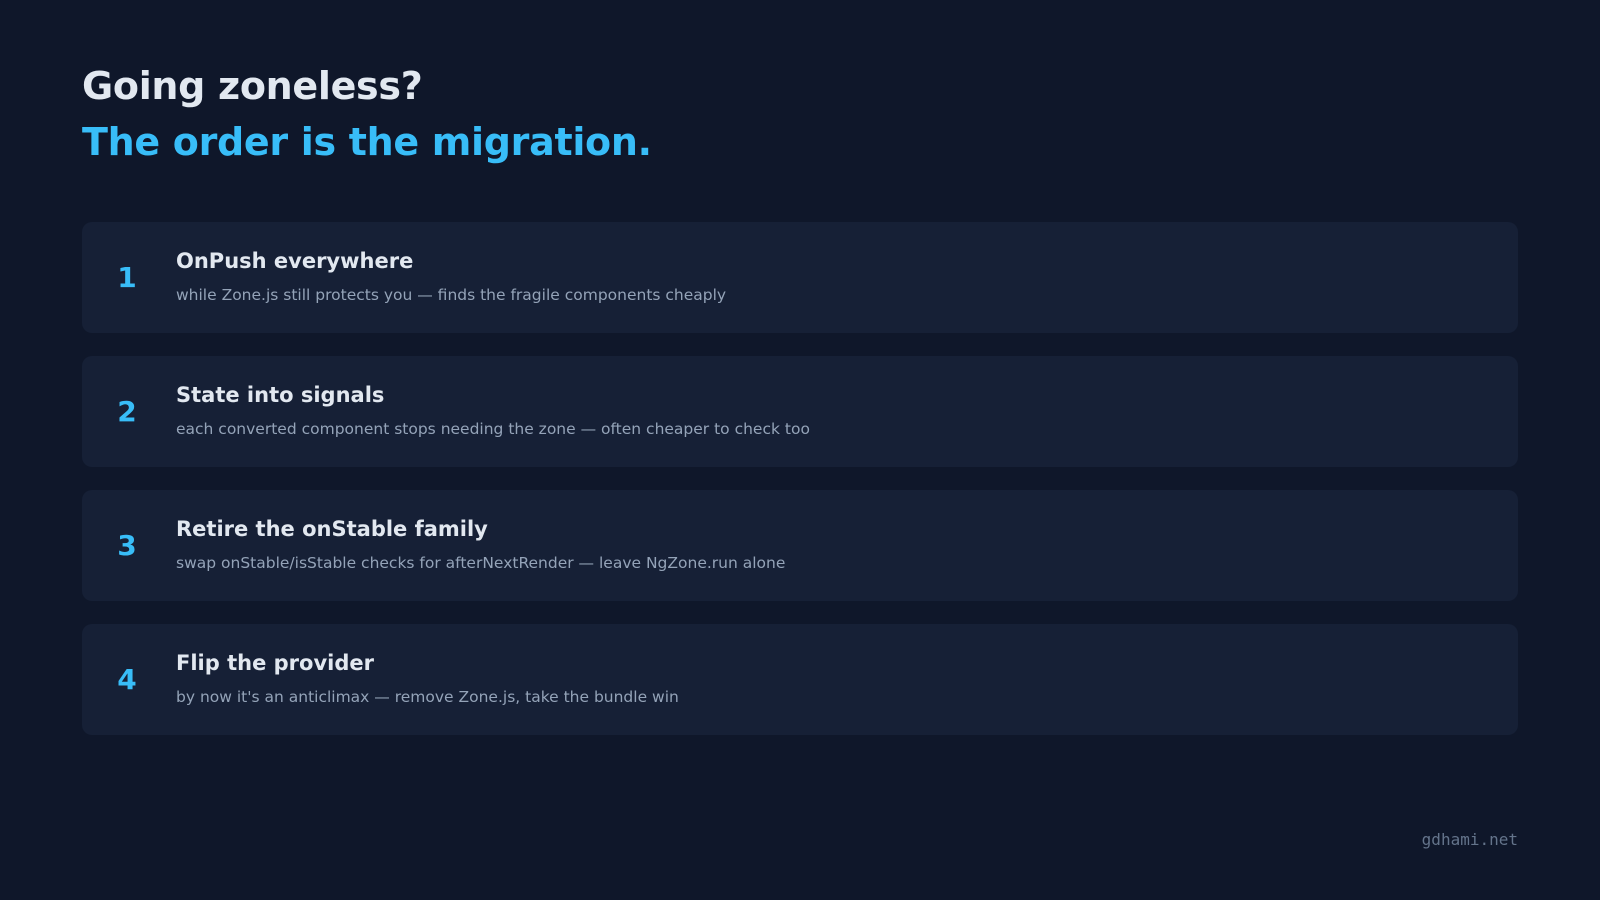 This screenshot has width=1600, height=900. Describe the element at coordinates (275, 663) in the screenshot. I see `step-title: Flip the provider` at that location.